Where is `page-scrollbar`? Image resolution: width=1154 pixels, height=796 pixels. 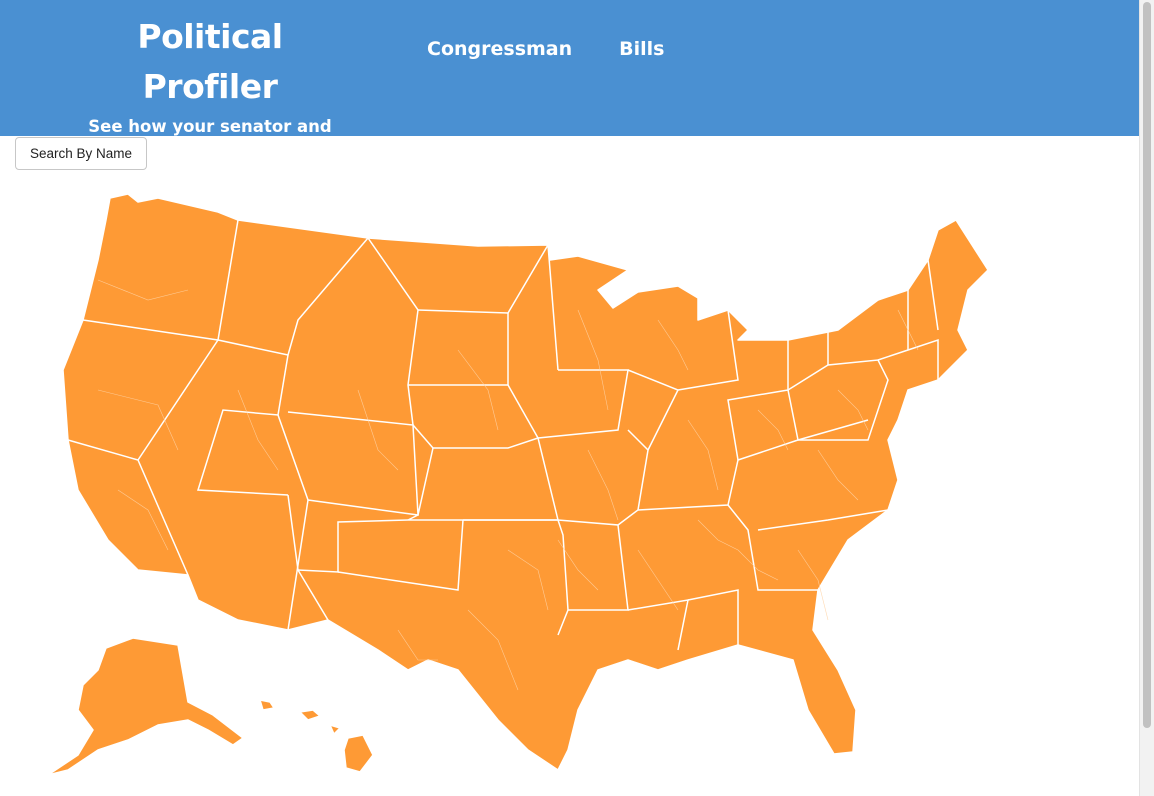
page-scrollbar is located at coordinates (1146, 398).